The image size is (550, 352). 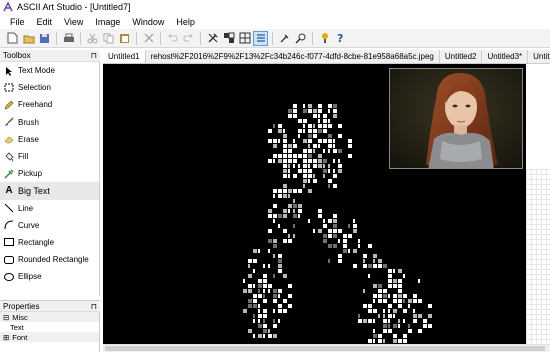 What do you see at coordinates (74, 7) in the screenshot?
I see `window-title: ASCII Art Studio - [Untitled7]` at bounding box center [74, 7].